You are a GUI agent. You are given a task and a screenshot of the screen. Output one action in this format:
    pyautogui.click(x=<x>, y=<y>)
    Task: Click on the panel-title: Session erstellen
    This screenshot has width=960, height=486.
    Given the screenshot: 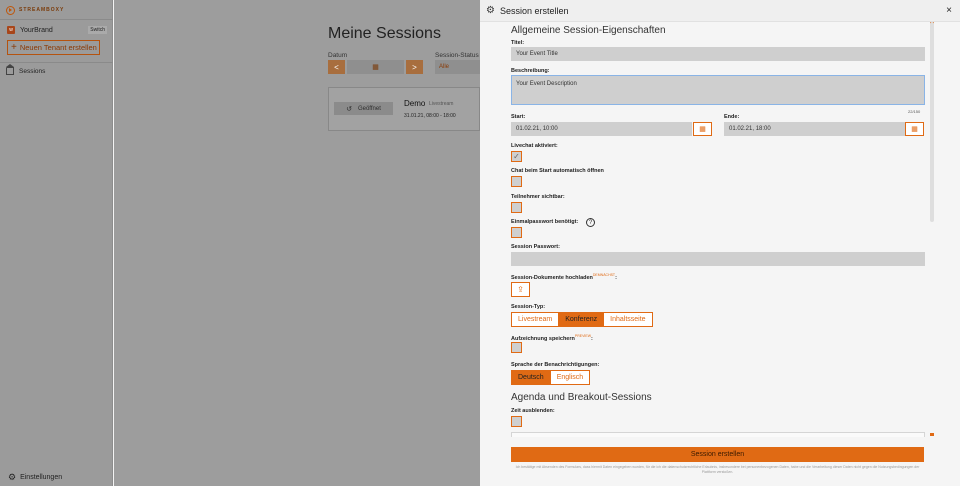 What is the action you would take?
    pyautogui.click(x=534, y=10)
    